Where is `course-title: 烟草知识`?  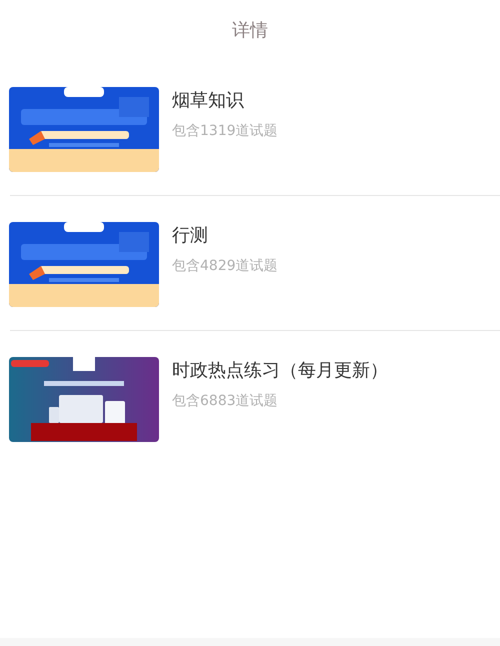 course-title: 烟草知识 is located at coordinates (208, 101).